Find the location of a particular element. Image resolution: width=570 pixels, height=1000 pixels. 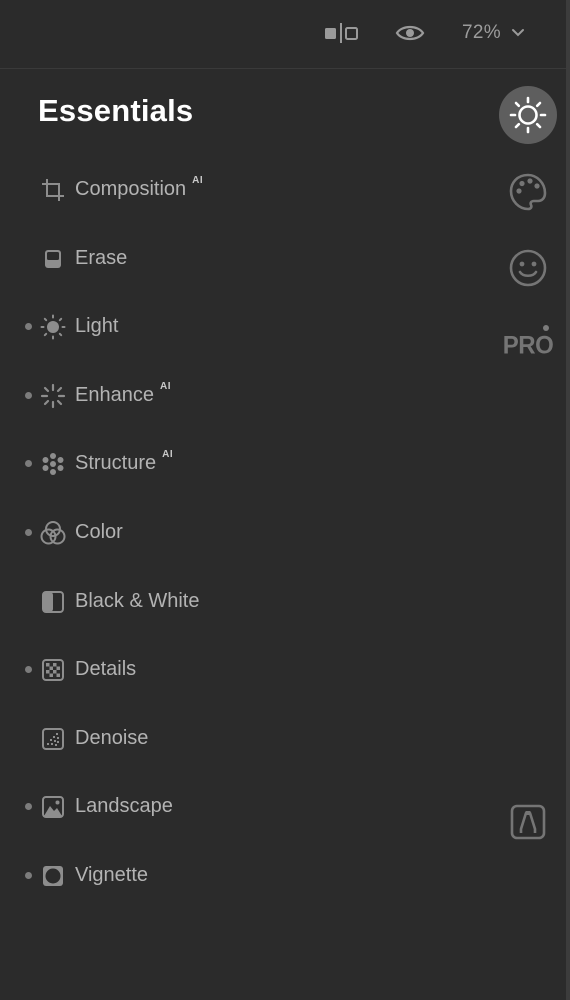

rail-pro-button: PRO is located at coordinates (528, 346).